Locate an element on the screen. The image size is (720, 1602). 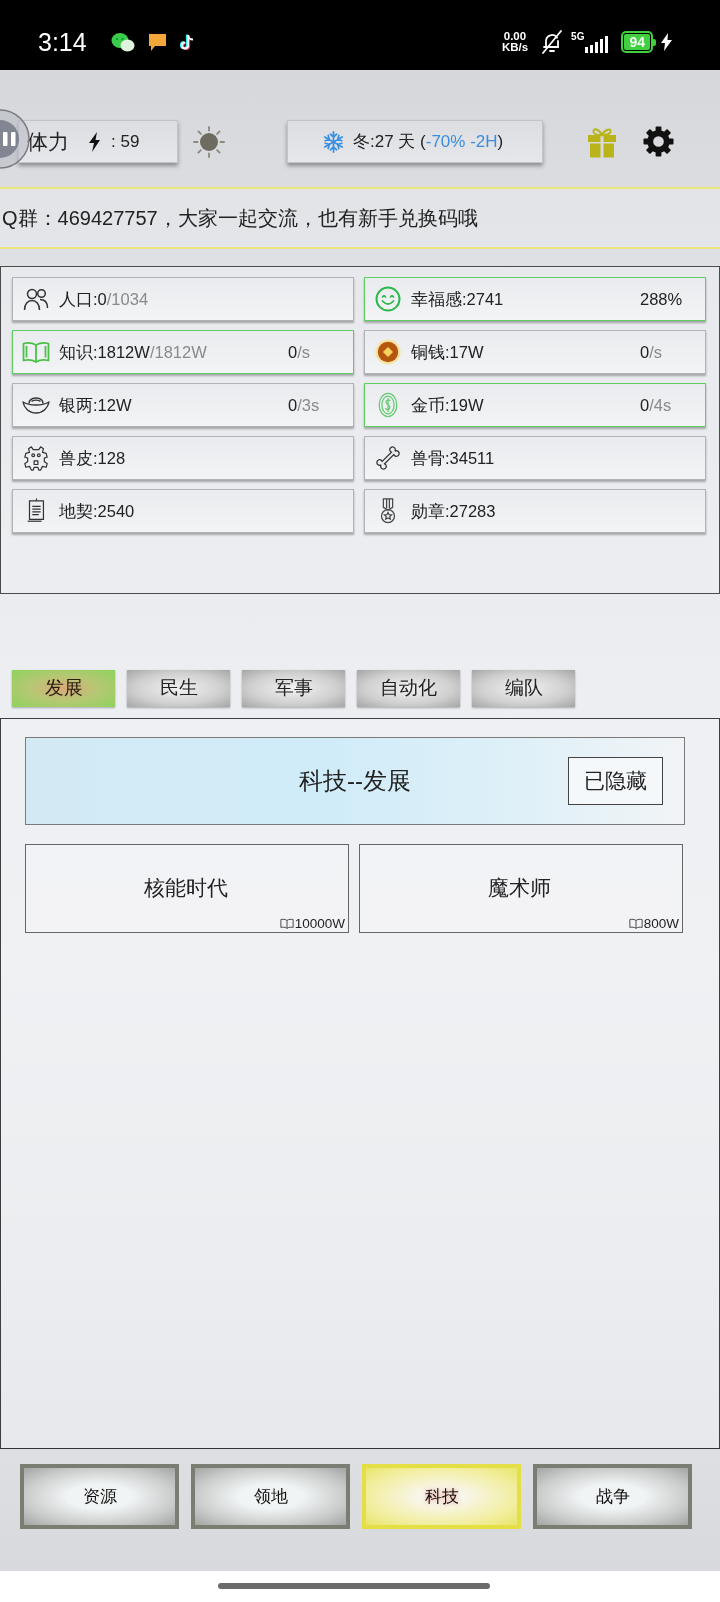
tech-name: 核能时代 is located at coordinates (185, 888).